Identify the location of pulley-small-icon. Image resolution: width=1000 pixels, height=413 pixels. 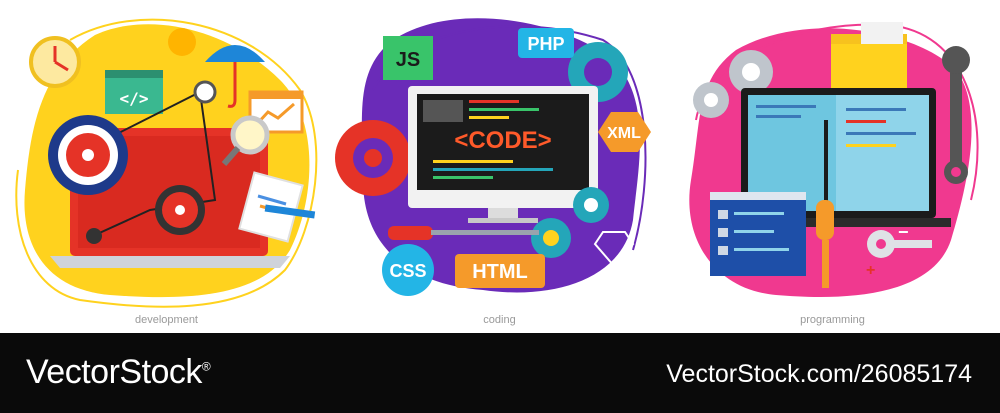
(94, 236).